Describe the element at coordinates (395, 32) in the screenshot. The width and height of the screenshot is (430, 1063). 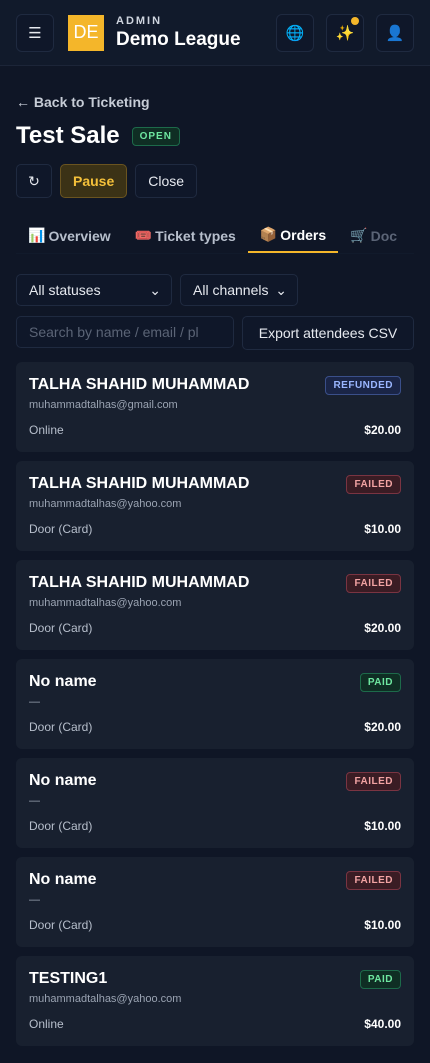
I see `user-icon: 👤` at that location.